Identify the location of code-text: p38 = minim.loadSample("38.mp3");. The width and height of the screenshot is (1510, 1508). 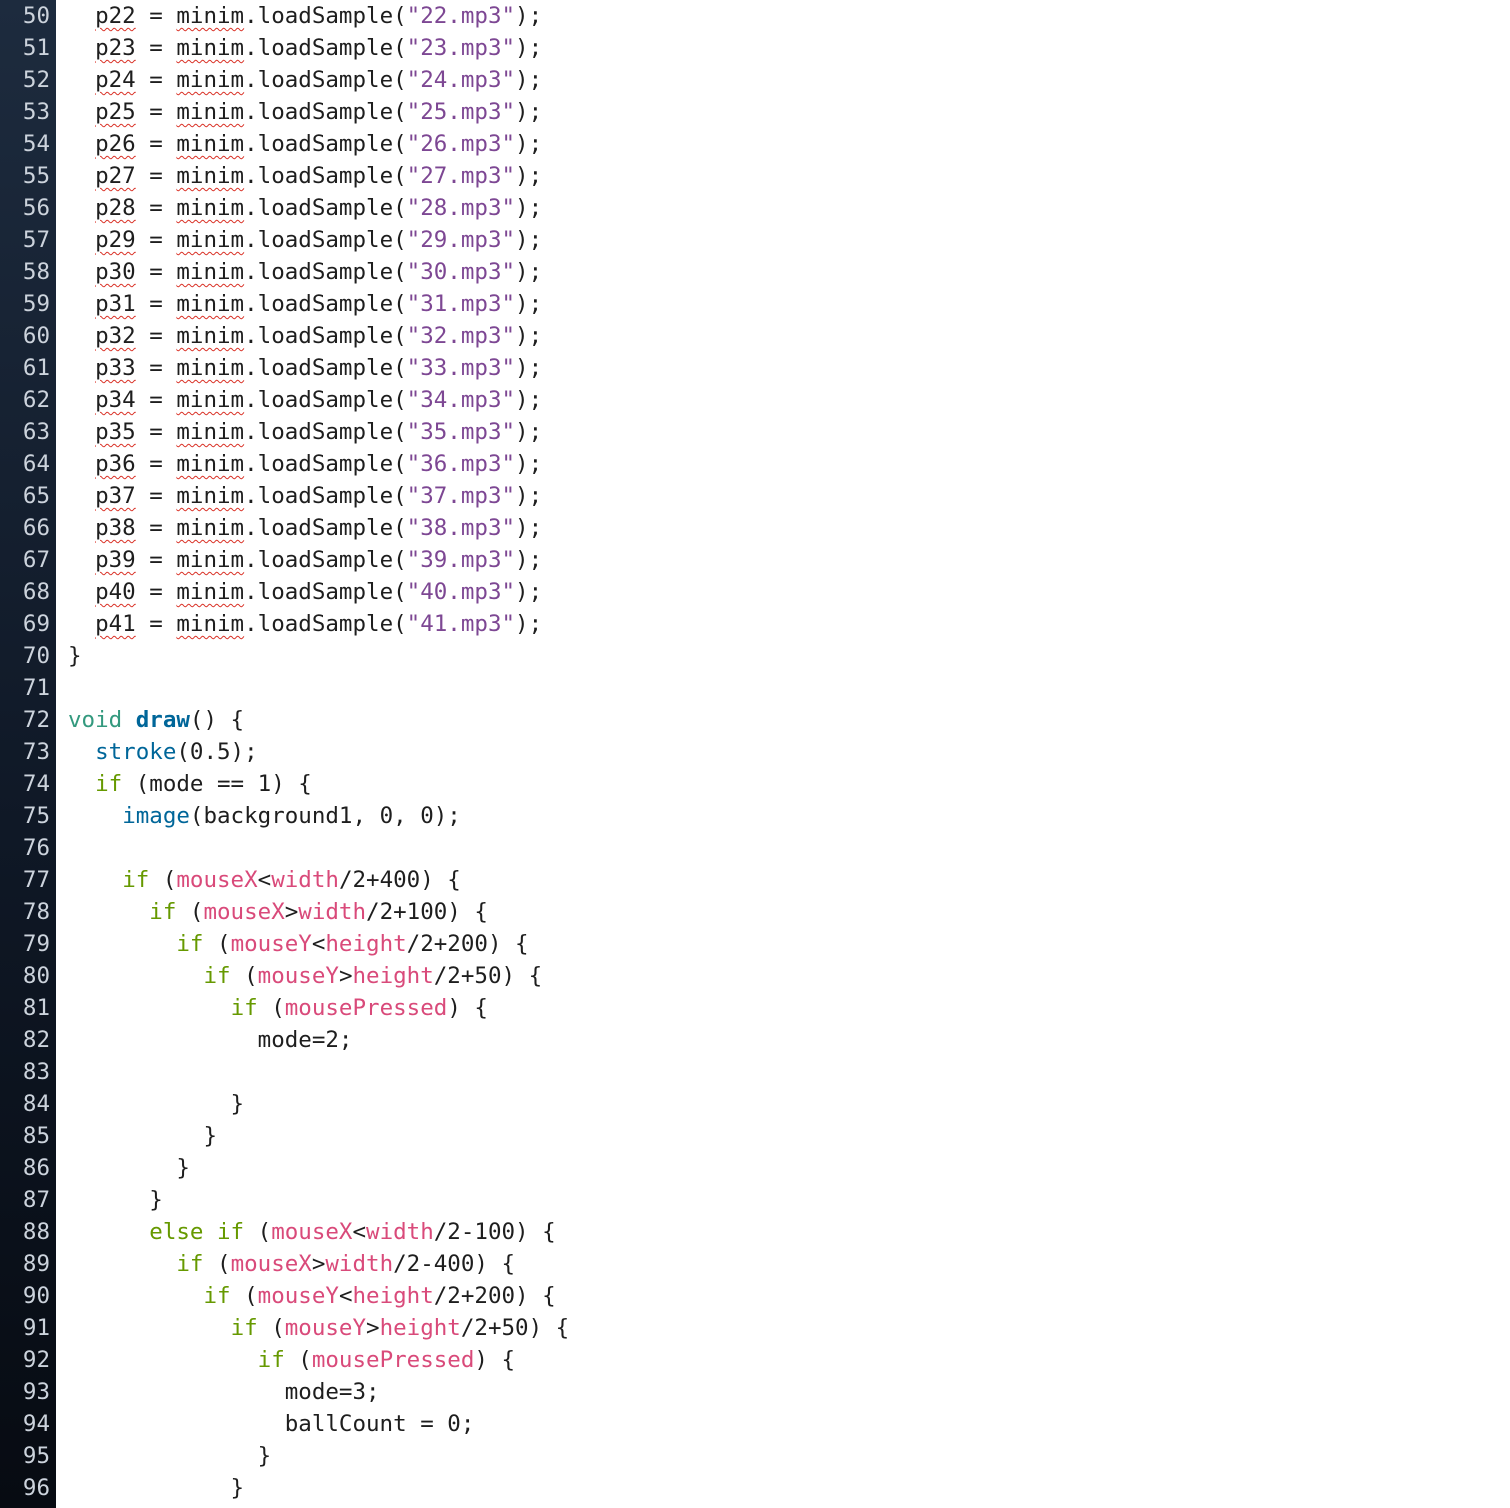
(305, 528).